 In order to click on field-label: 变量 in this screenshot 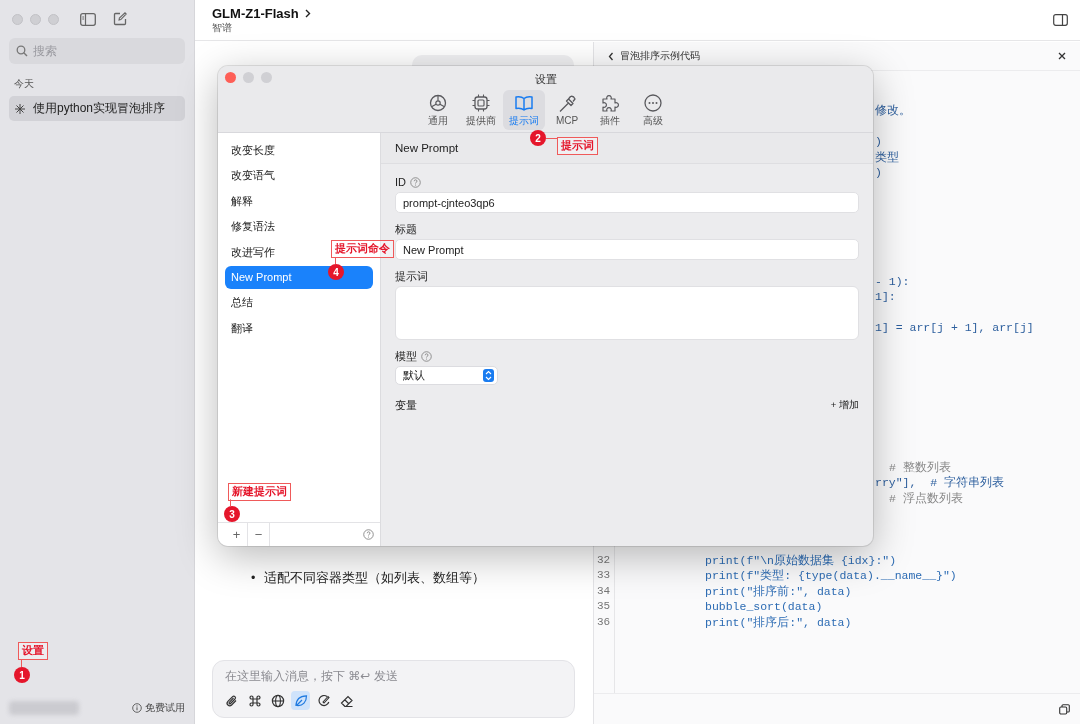, I will do `click(406, 405)`.